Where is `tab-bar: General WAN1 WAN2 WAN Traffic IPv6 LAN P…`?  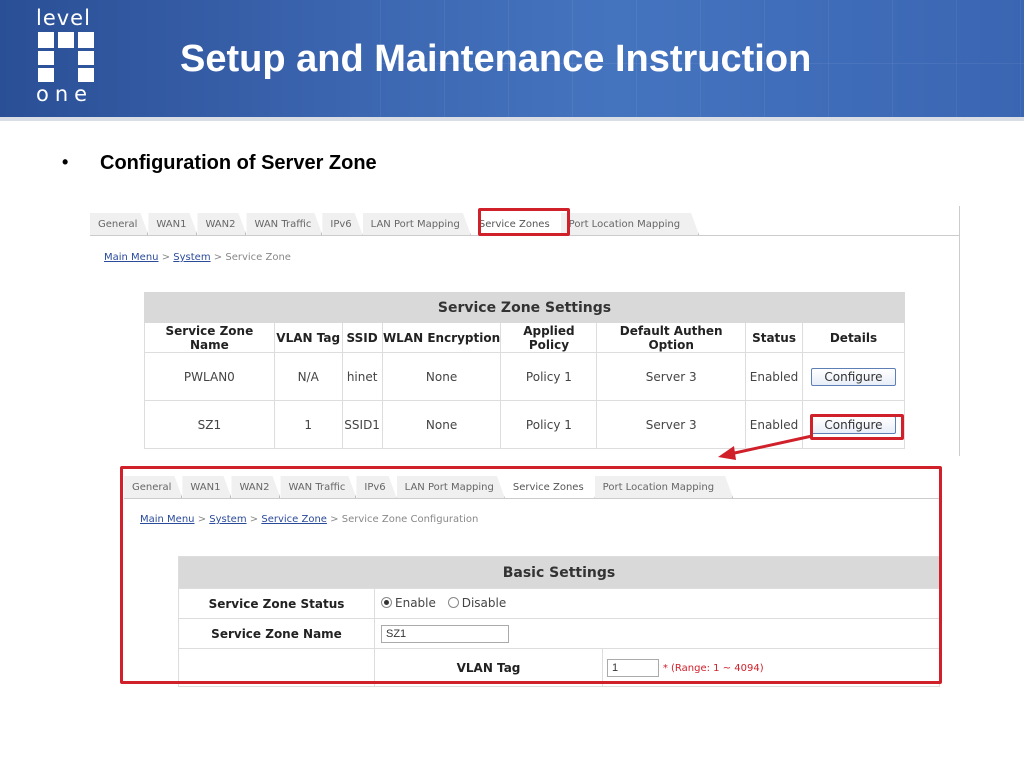 tab-bar: General WAN1 WAN2 WAN Traffic IPv6 LAN P… is located at coordinates (394, 222).